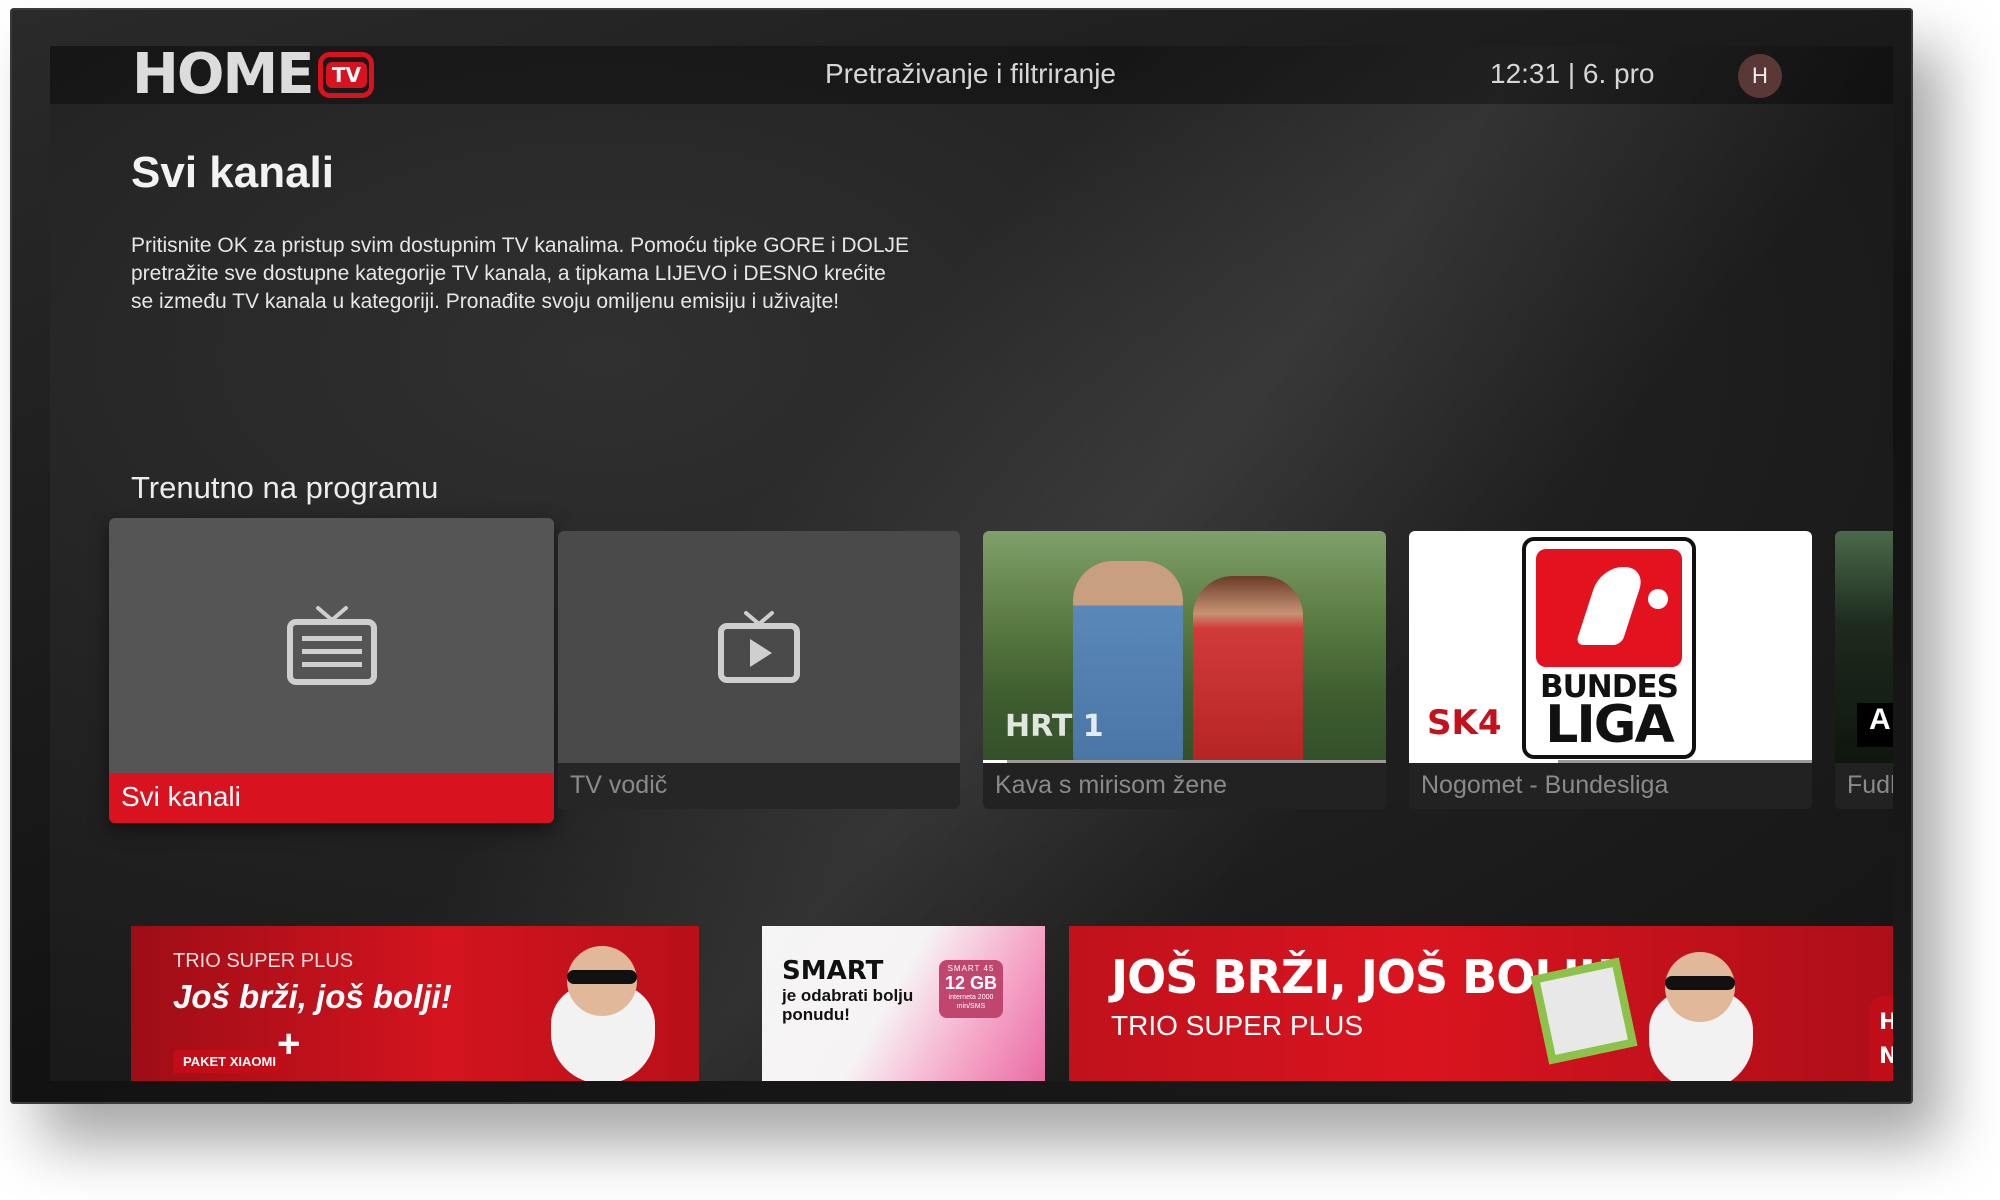 This screenshot has width=2000, height=1200. I want to click on card-label: Kava s mirisom žene, so click(1184, 786).